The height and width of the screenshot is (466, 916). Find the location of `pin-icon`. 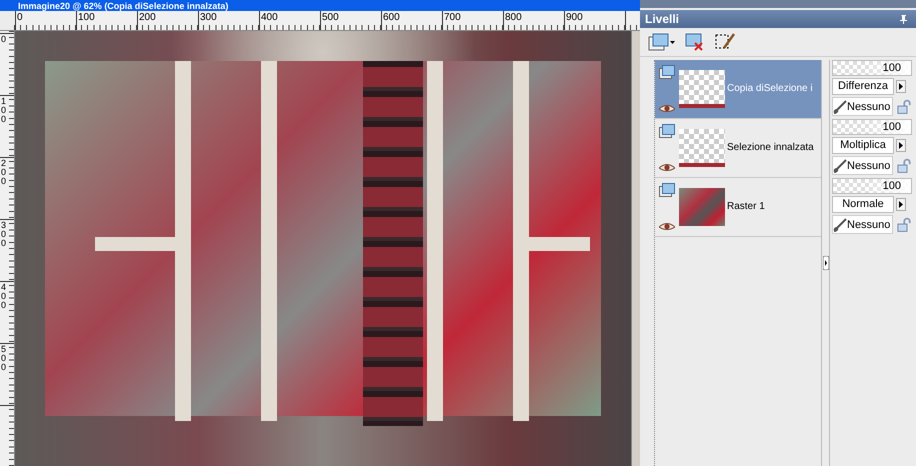

pin-icon is located at coordinates (904, 19).